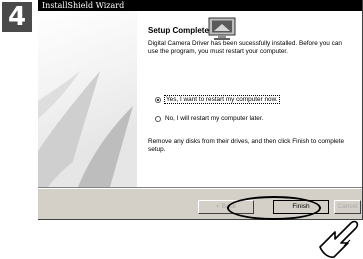 The image size is (363, 259). Describe the element at coordinates (347, 207) in the screenshot. I see `cancel-button: Cancel` at that location.